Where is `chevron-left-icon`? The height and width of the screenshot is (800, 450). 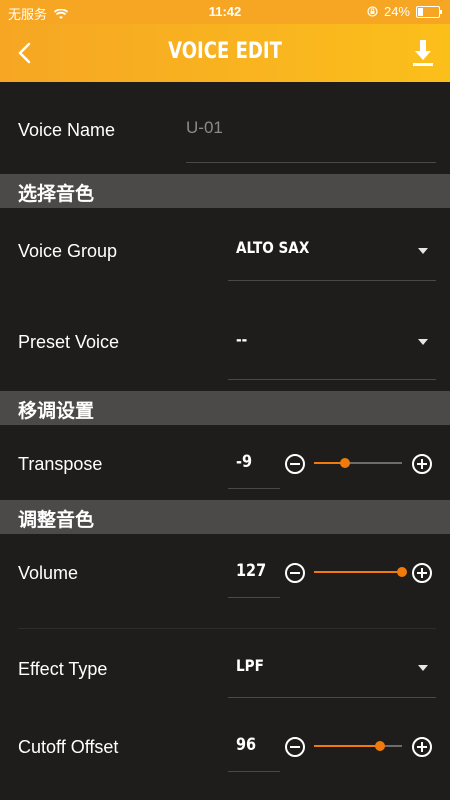
chevron-left-icon is located at coordinates (24, 53).